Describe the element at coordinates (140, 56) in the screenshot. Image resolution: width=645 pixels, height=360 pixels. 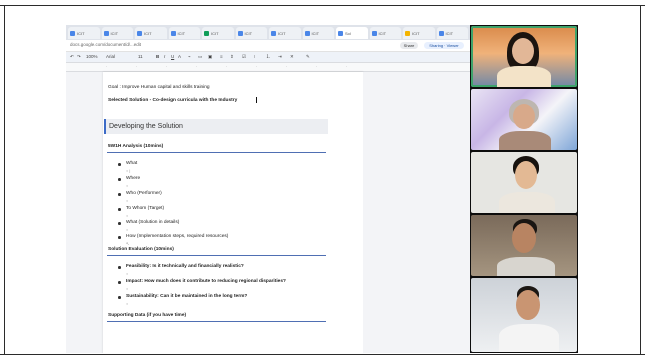
I see `font-size-input: 11` at that location.